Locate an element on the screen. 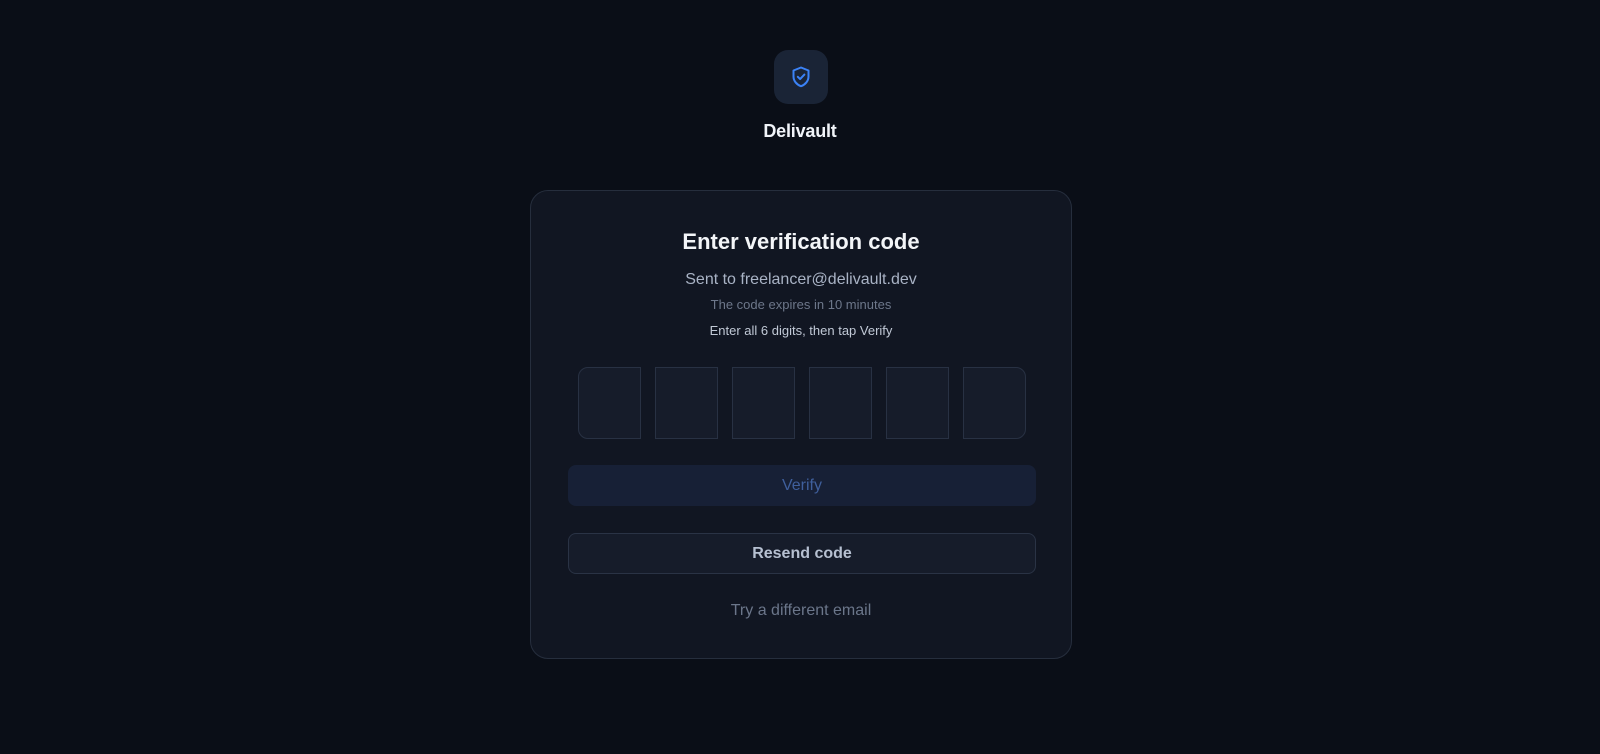  brand-name: Delivault is located at coordinates (800, 131).